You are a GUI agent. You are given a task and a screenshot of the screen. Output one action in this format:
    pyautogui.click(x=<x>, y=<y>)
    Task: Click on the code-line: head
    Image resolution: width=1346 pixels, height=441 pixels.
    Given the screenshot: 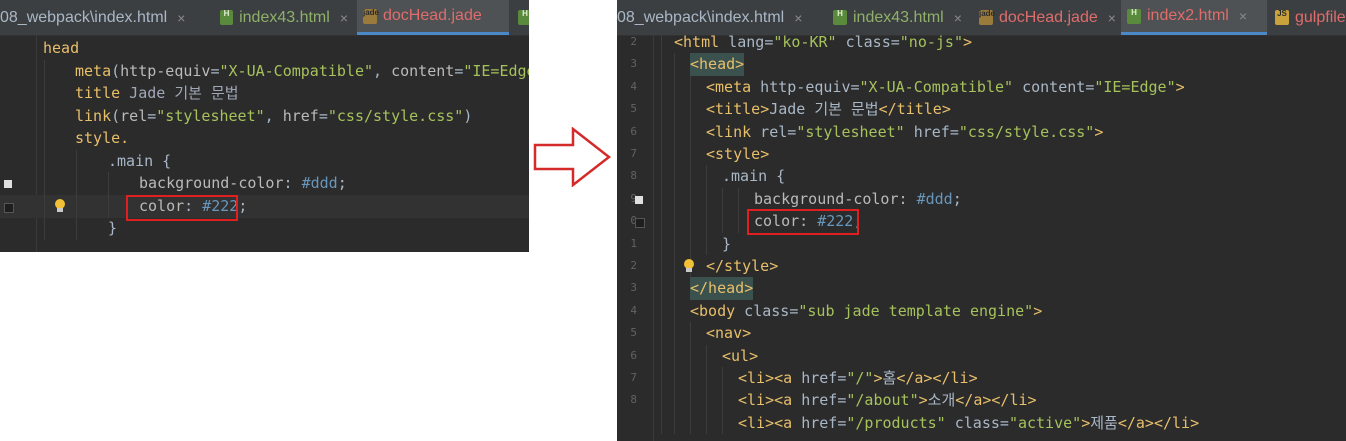 What is the action you would take?
    pyautogui.click(x=264, y=48)
    